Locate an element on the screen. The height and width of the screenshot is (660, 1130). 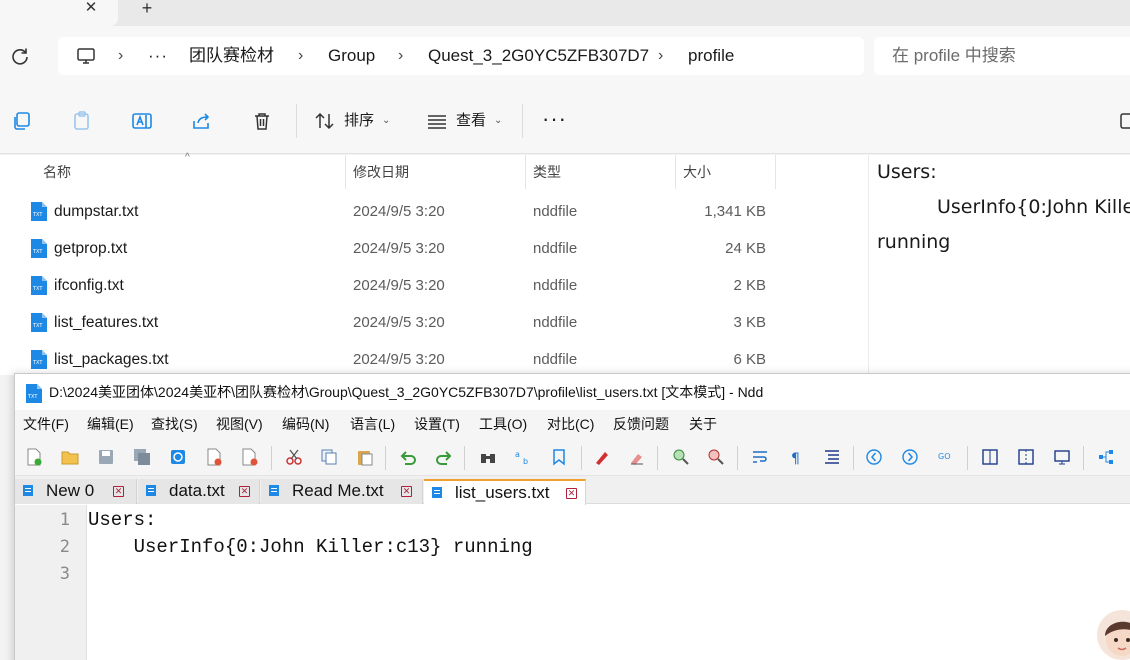
indent-guide-icon is located at coordinates (832, 457).